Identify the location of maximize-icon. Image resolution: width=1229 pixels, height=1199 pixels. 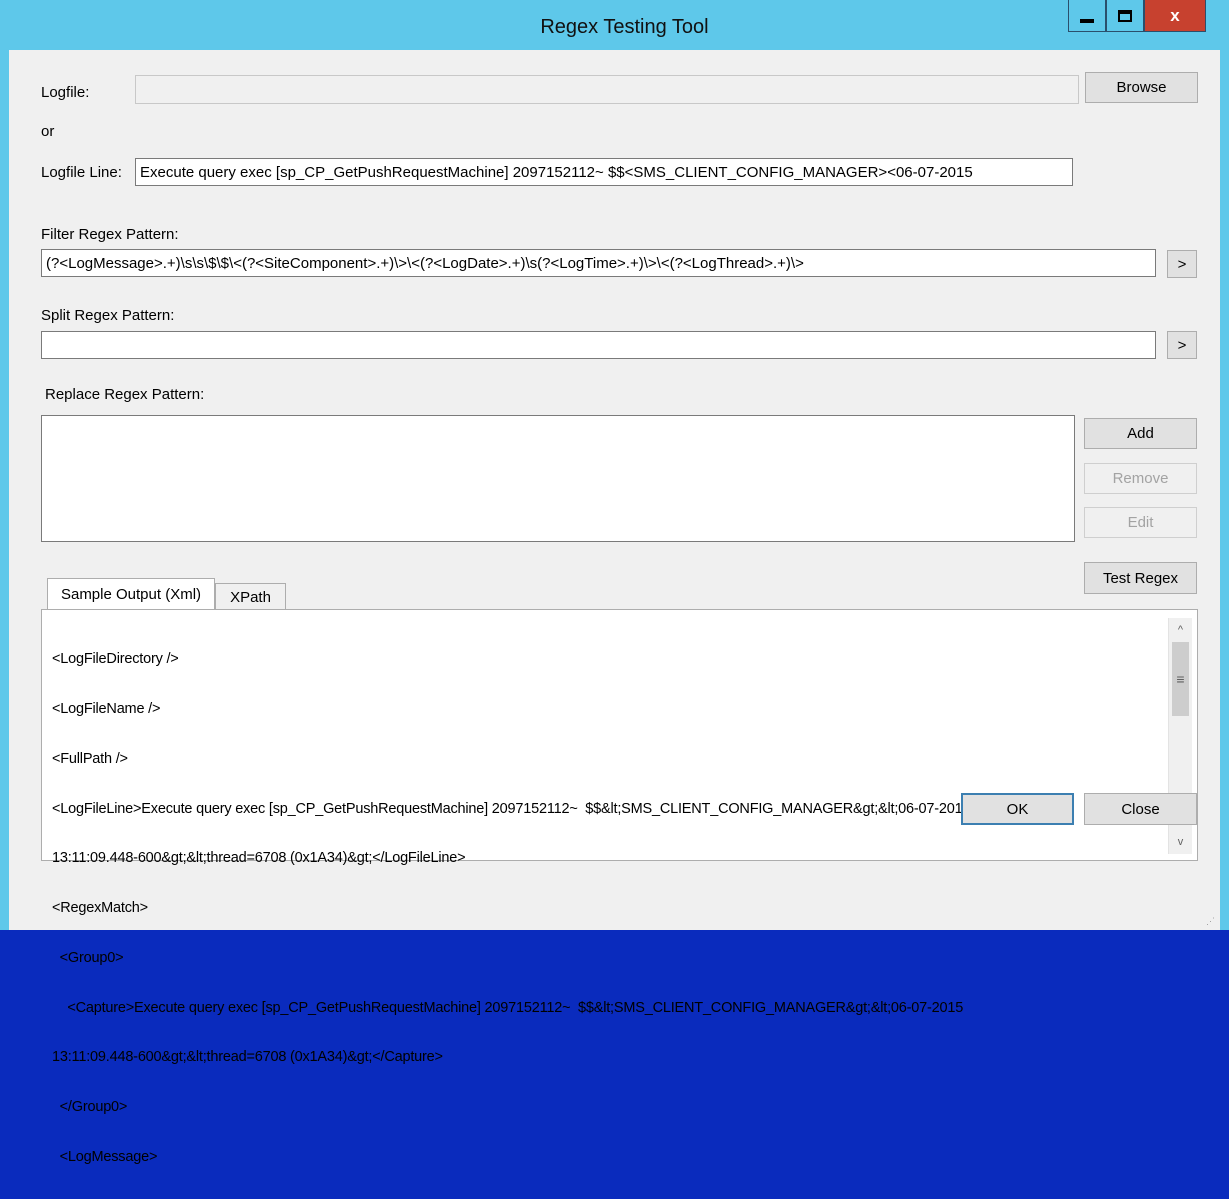
(1125, 15).